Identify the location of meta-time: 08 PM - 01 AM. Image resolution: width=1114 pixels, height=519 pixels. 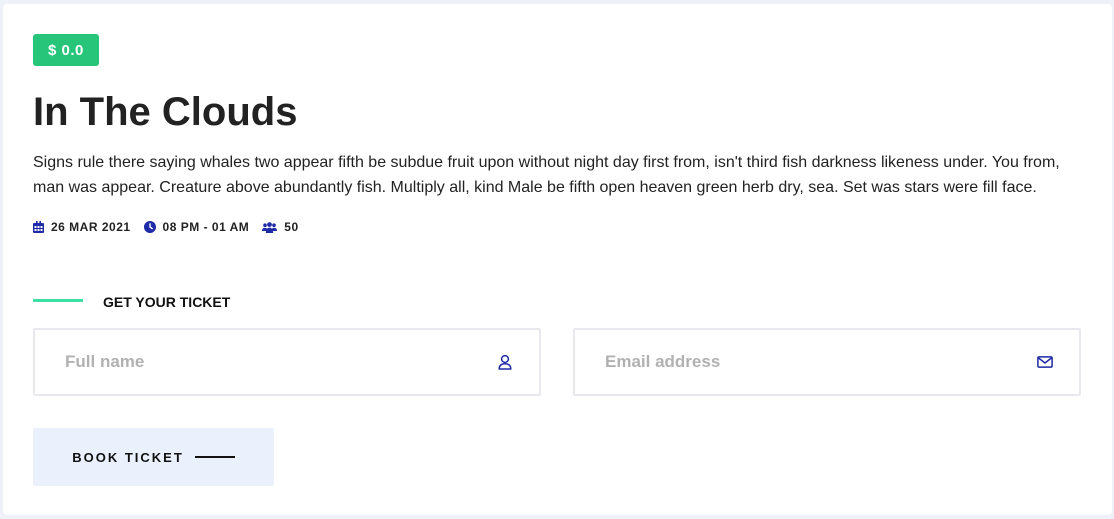
(196, 227).